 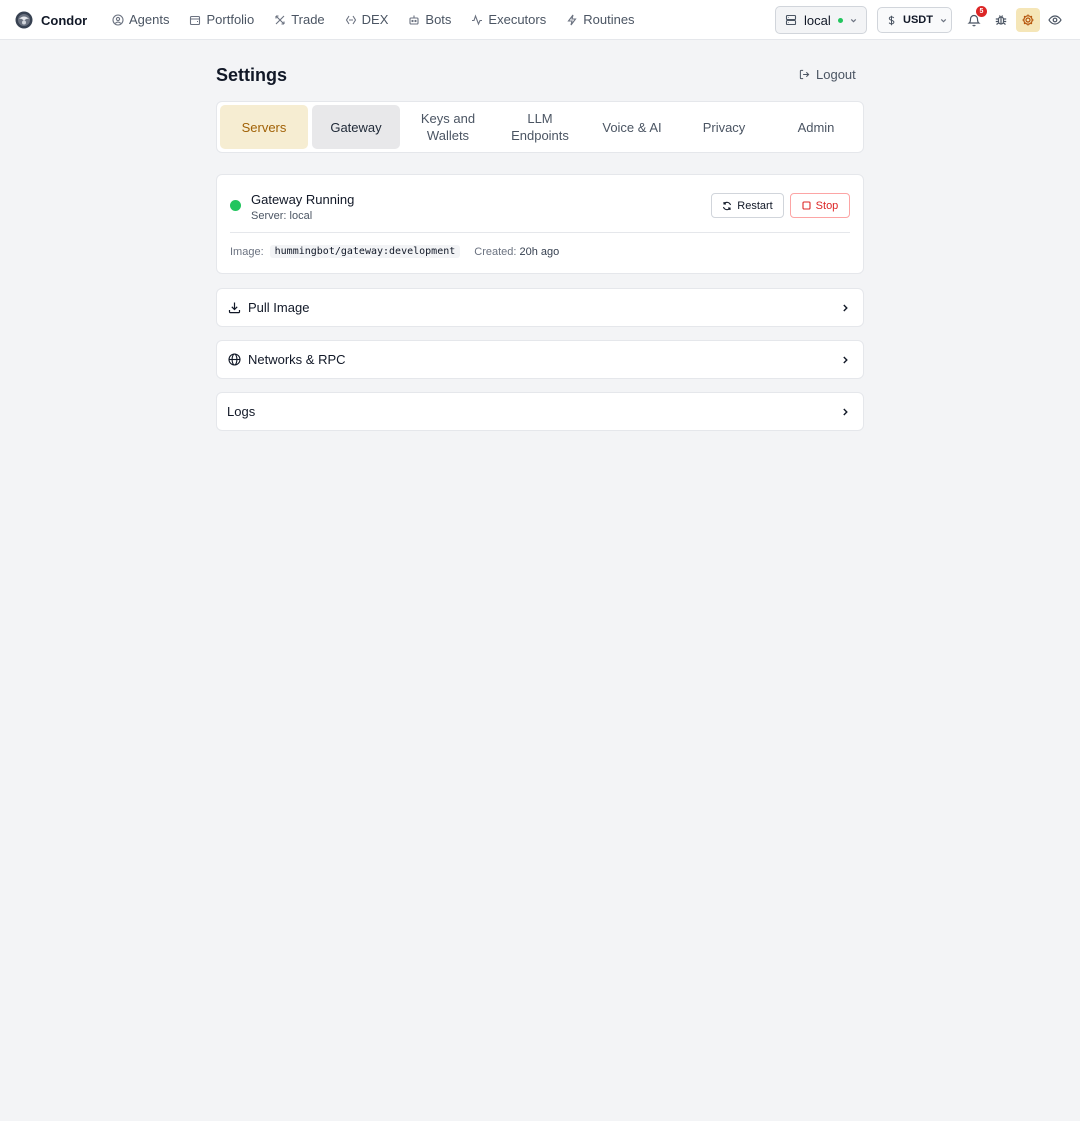 I want to click on agents-icon, so click(x=118, y=19).